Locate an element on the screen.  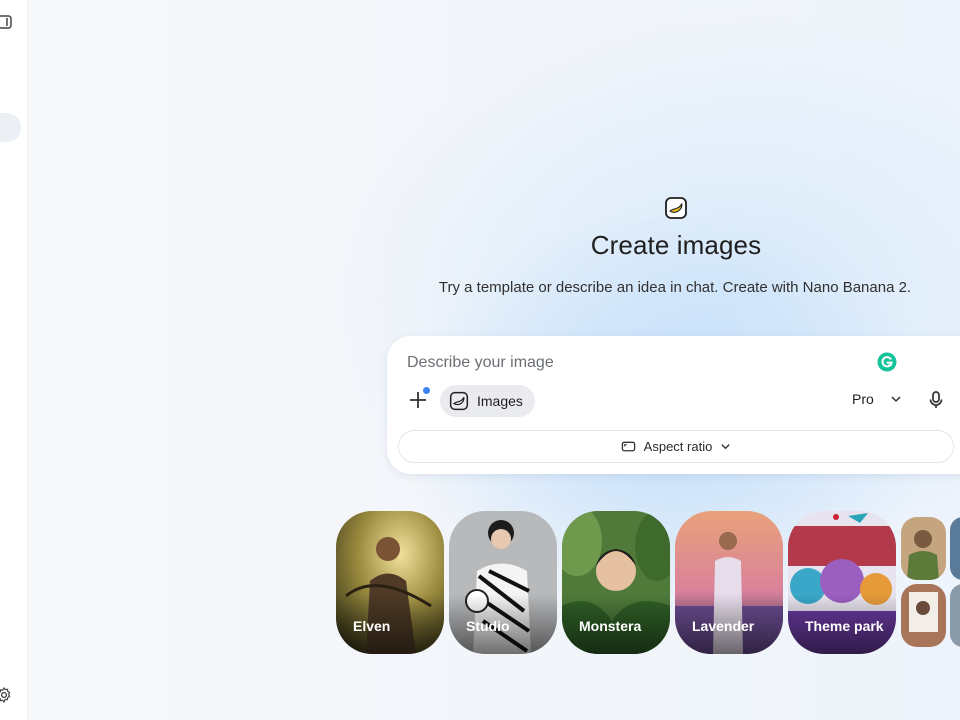
aspect-ratio-button: Aspect ratio is located at coordinates (676, 446).